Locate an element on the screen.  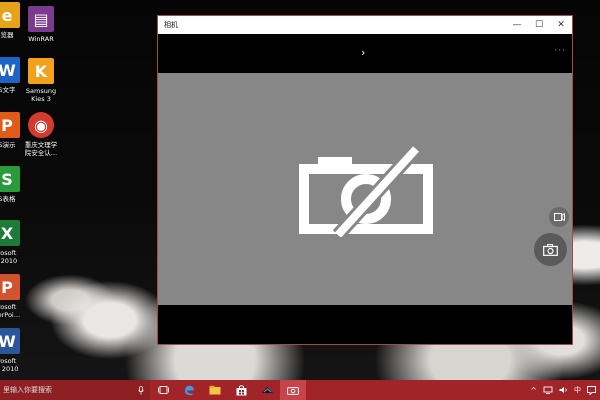
system-tray: ^ 中 is located at coordinates (563, 390).